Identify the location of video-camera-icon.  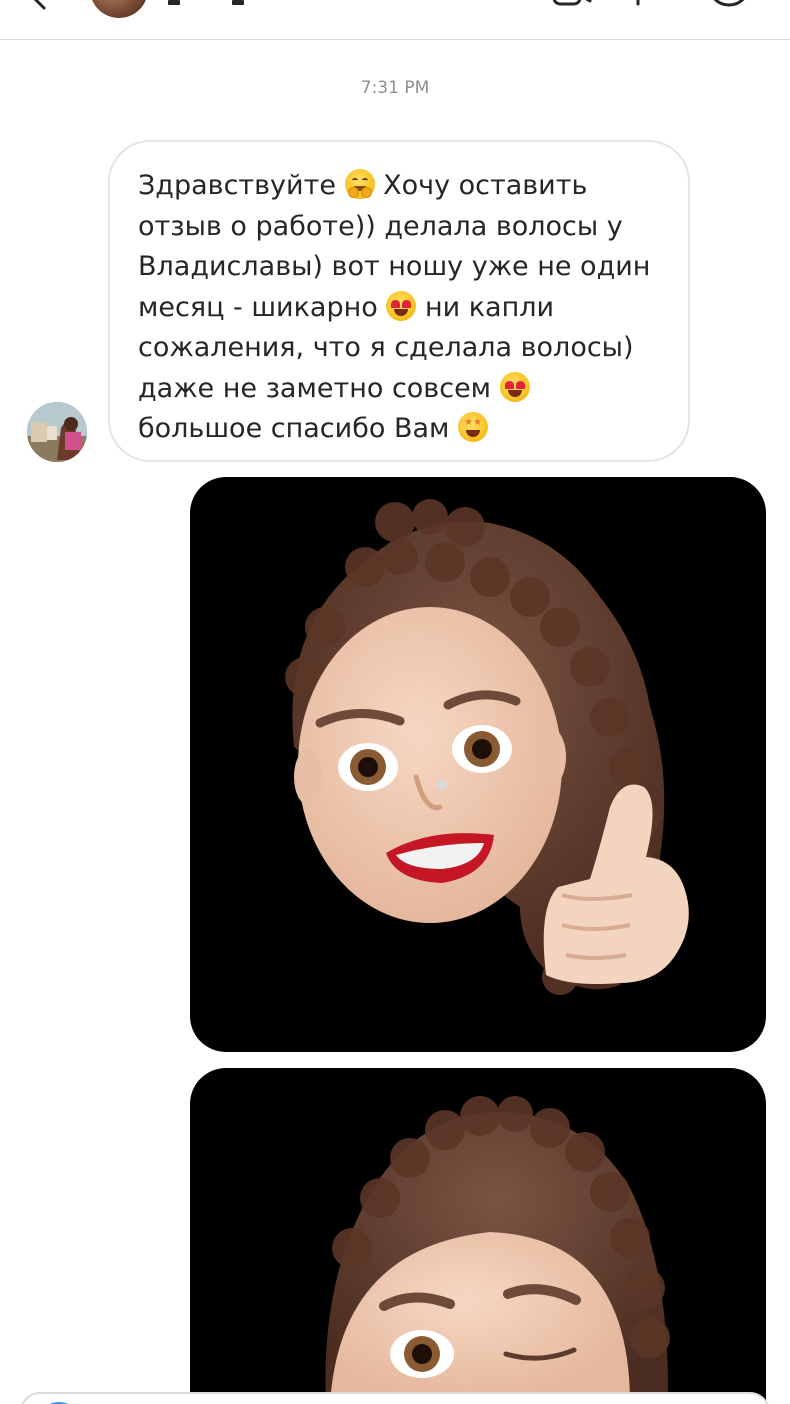
(572, 4).